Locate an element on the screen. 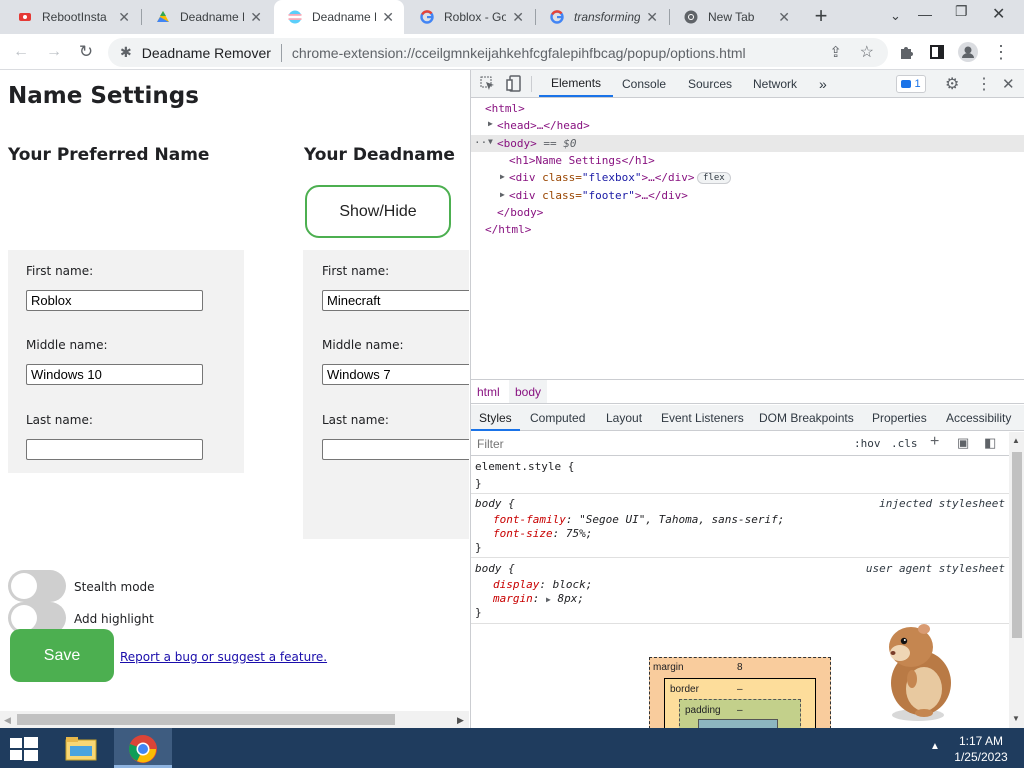 Image resolution: width=1024 pixels, height=768 pixels. tab-deadname-1: Deadname R ✕ is located at coordinates (207, 17).